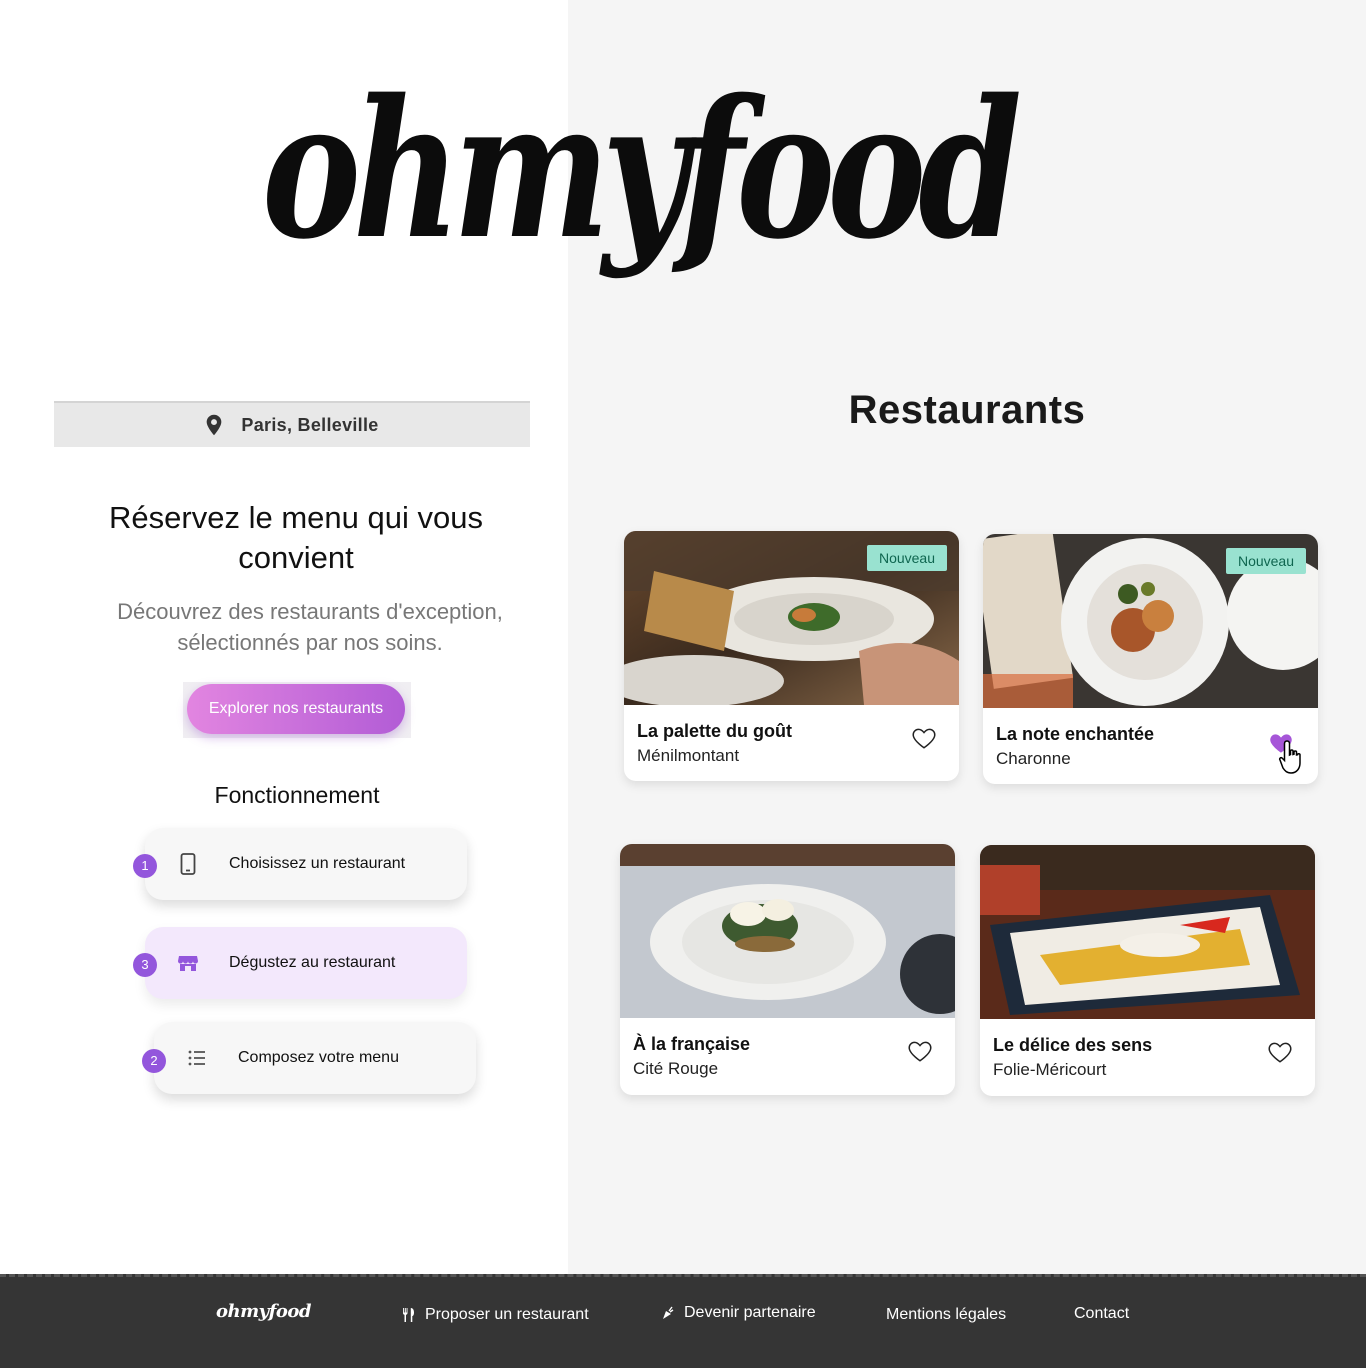 This screenshot has height=1368, width=1366. Describe the element at coordinates (750, 1312) in the screenshot. I see `footer-link-label: Devenir partenaire` at that location.